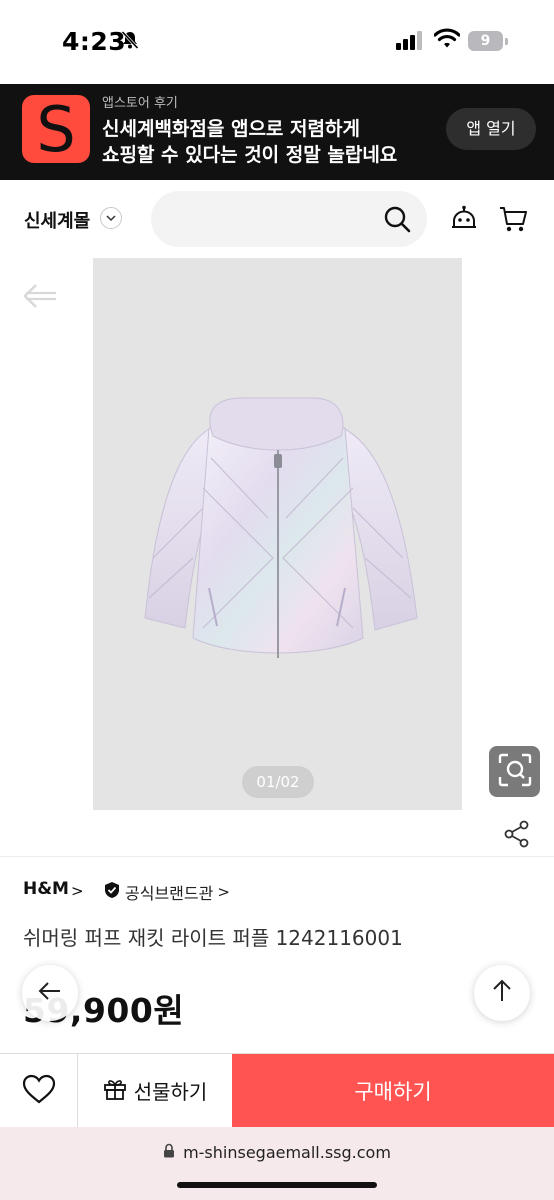 Image resolution: width=554 pixels, height=1200 pixels. Describe the element at coordinates (281, 527) in the screenshot. I see `jacket-illustration` at that location.